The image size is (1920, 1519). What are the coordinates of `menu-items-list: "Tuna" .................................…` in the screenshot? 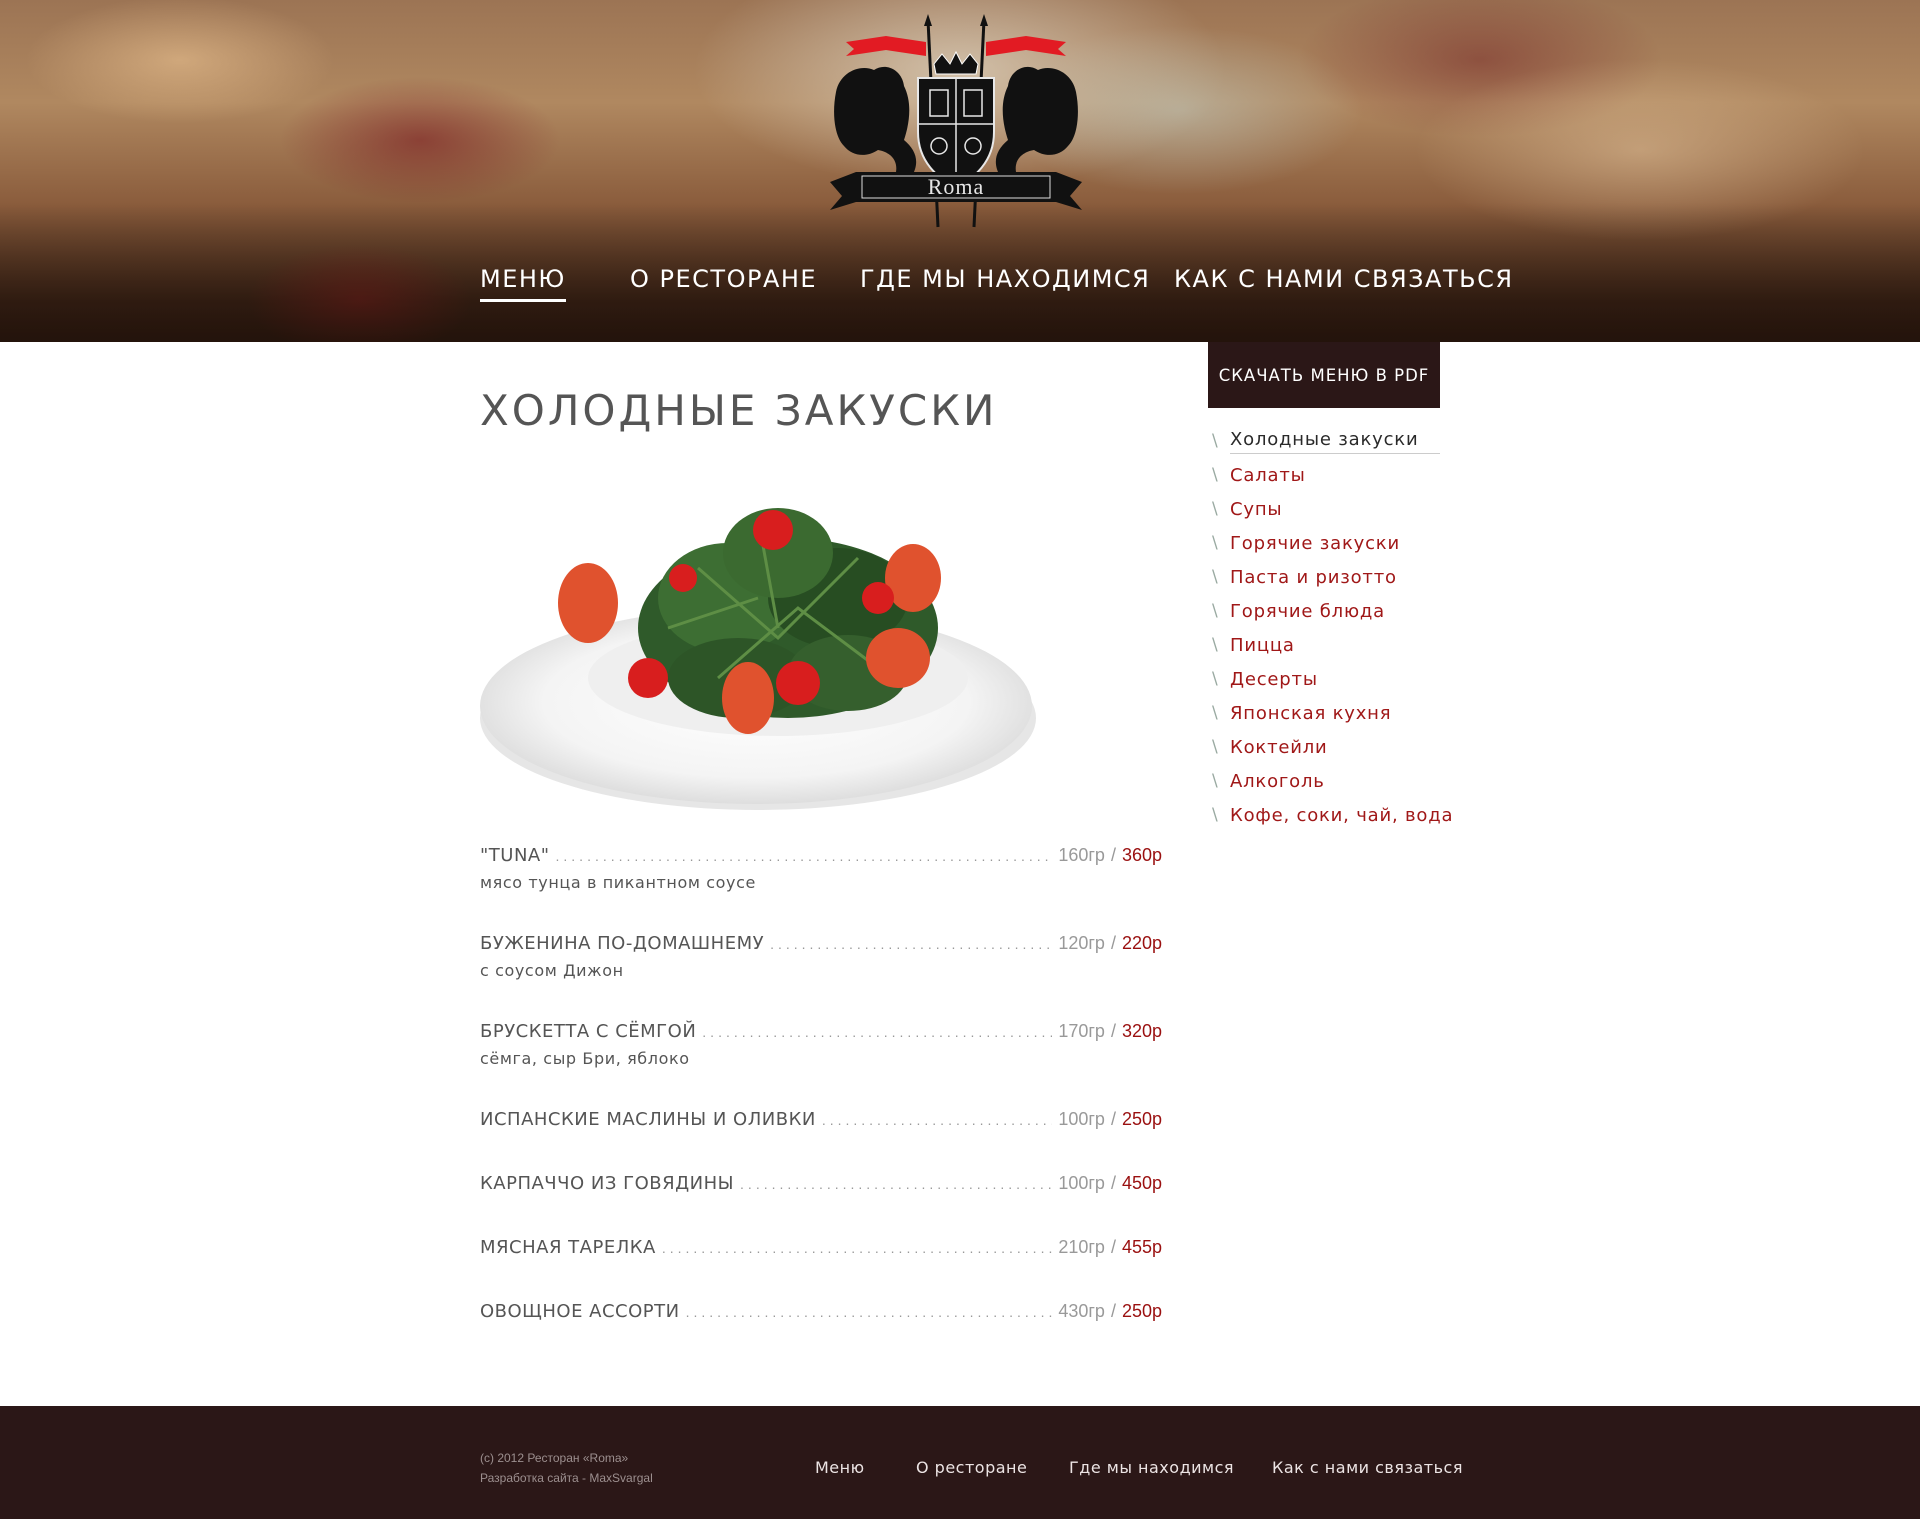 It's located at (821, 1105).